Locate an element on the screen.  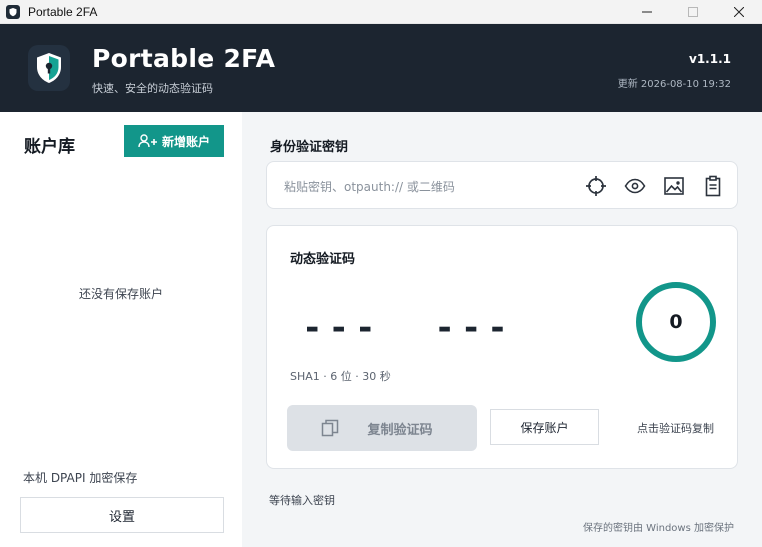
close-icon is located at coordinates (739, 12).